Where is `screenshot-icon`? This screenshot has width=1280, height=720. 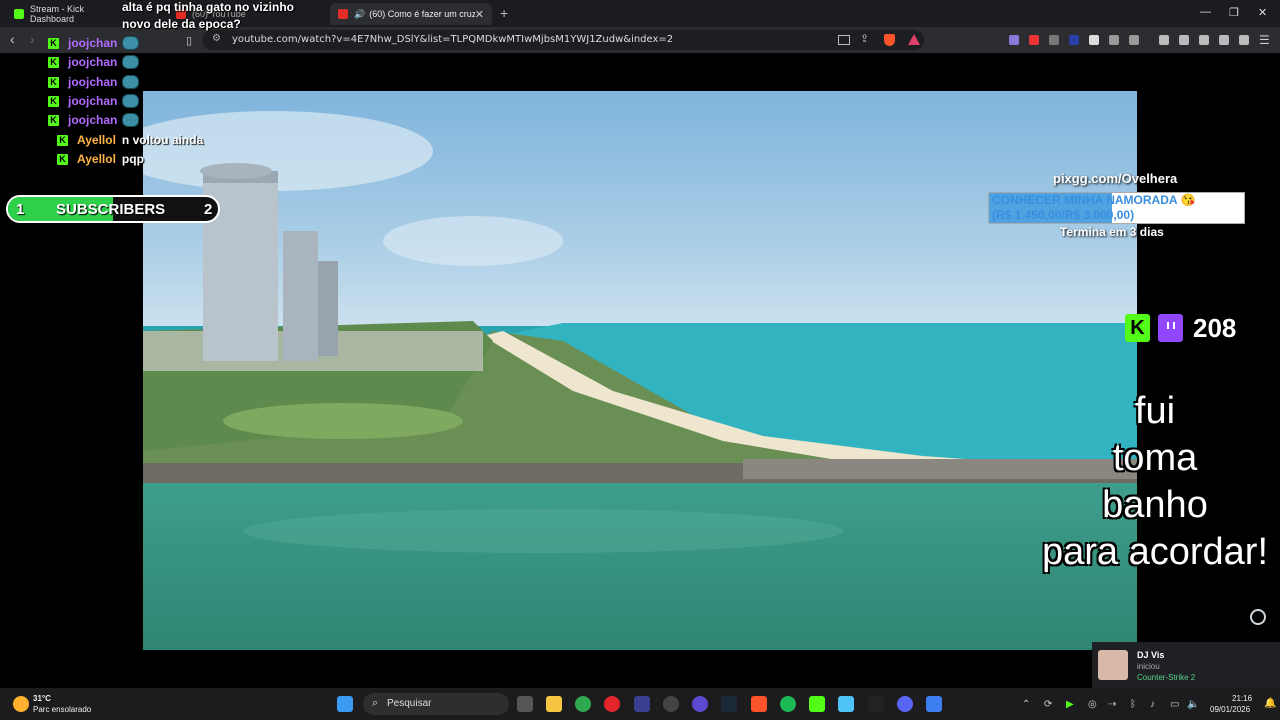
screenshot-icon is located at coordinates (1134, 40).